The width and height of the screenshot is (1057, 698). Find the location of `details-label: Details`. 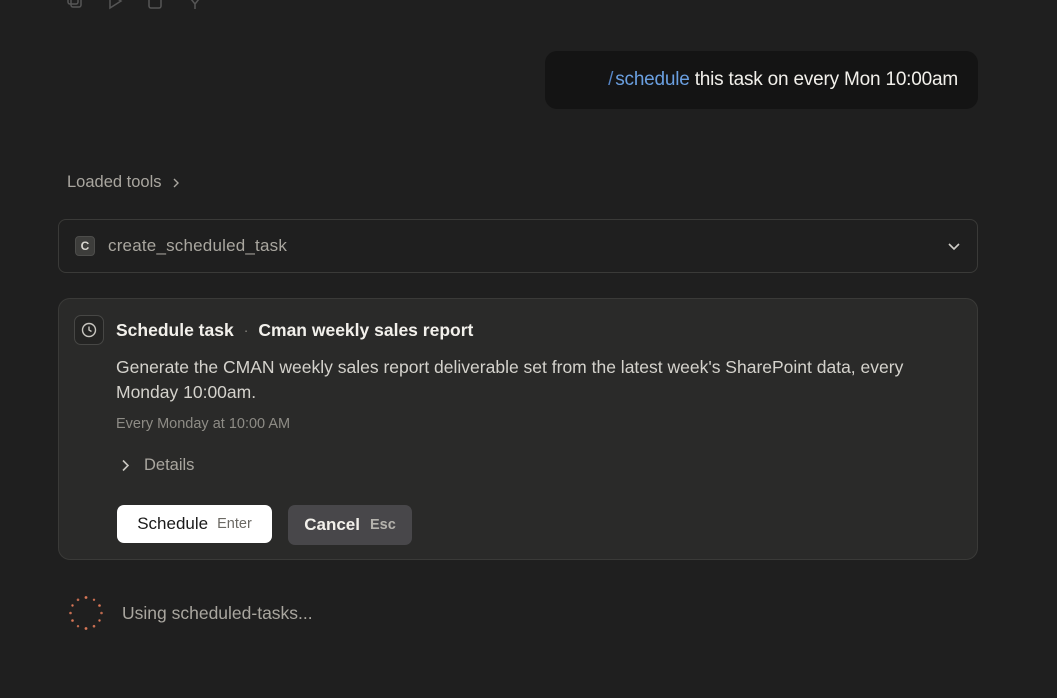

details-label: Details is located at coordinates (169, 465).